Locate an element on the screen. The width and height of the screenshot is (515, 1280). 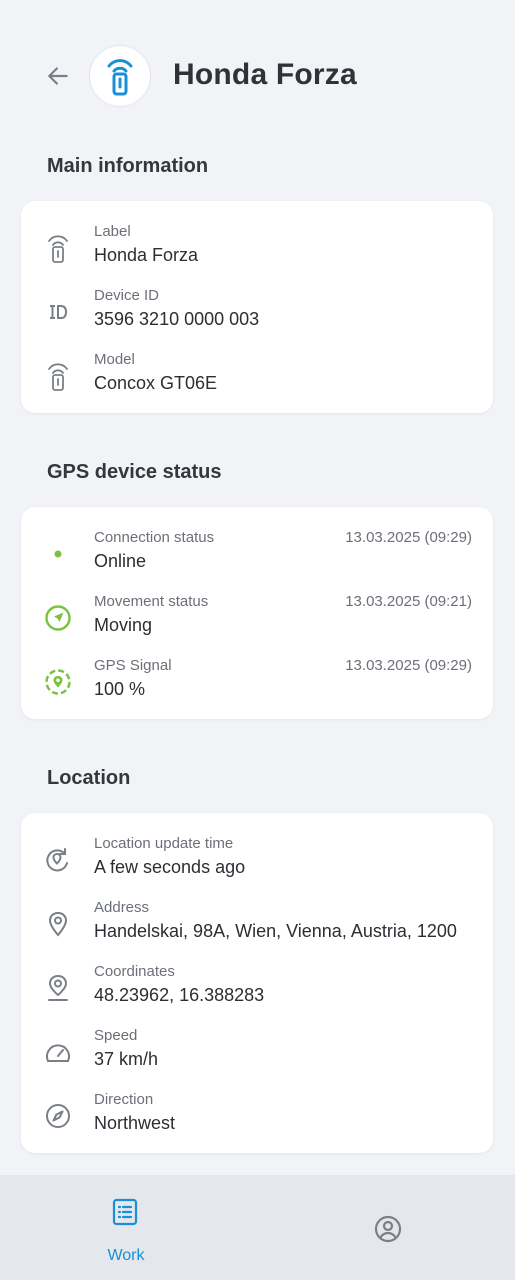
location-refresh-icon is located at coordinates (58, 860).